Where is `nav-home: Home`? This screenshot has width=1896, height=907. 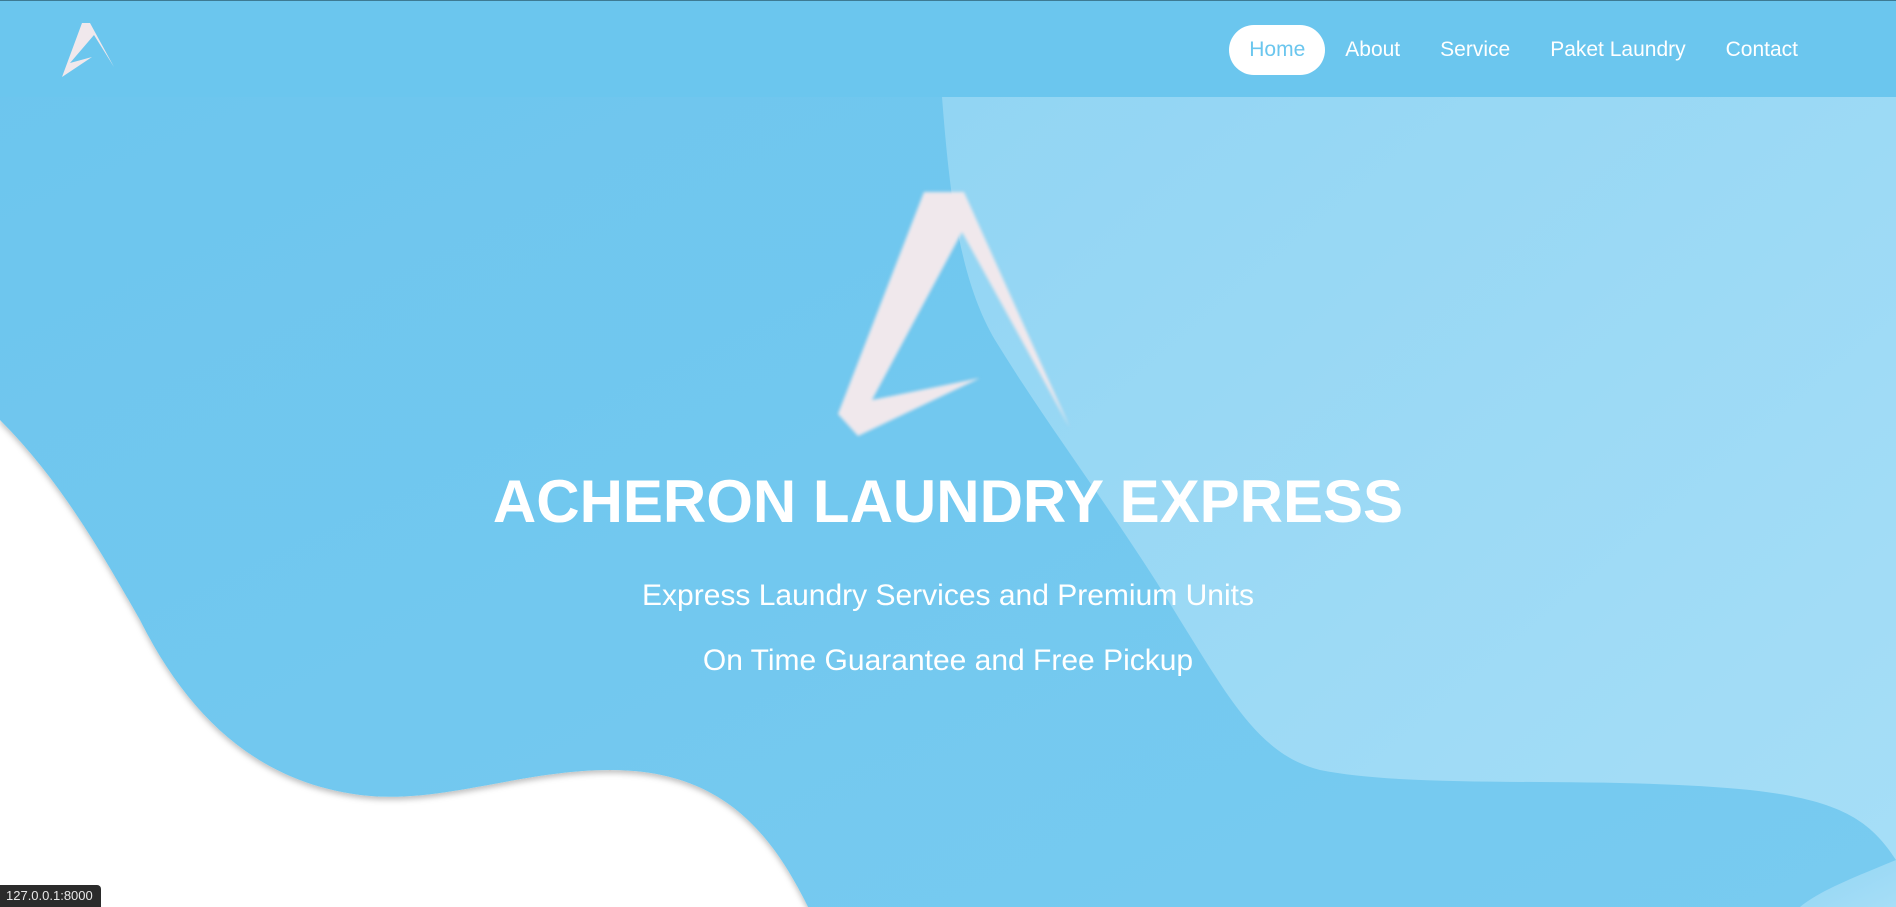
nav-home: Home is located at coordinates (1277, 50).